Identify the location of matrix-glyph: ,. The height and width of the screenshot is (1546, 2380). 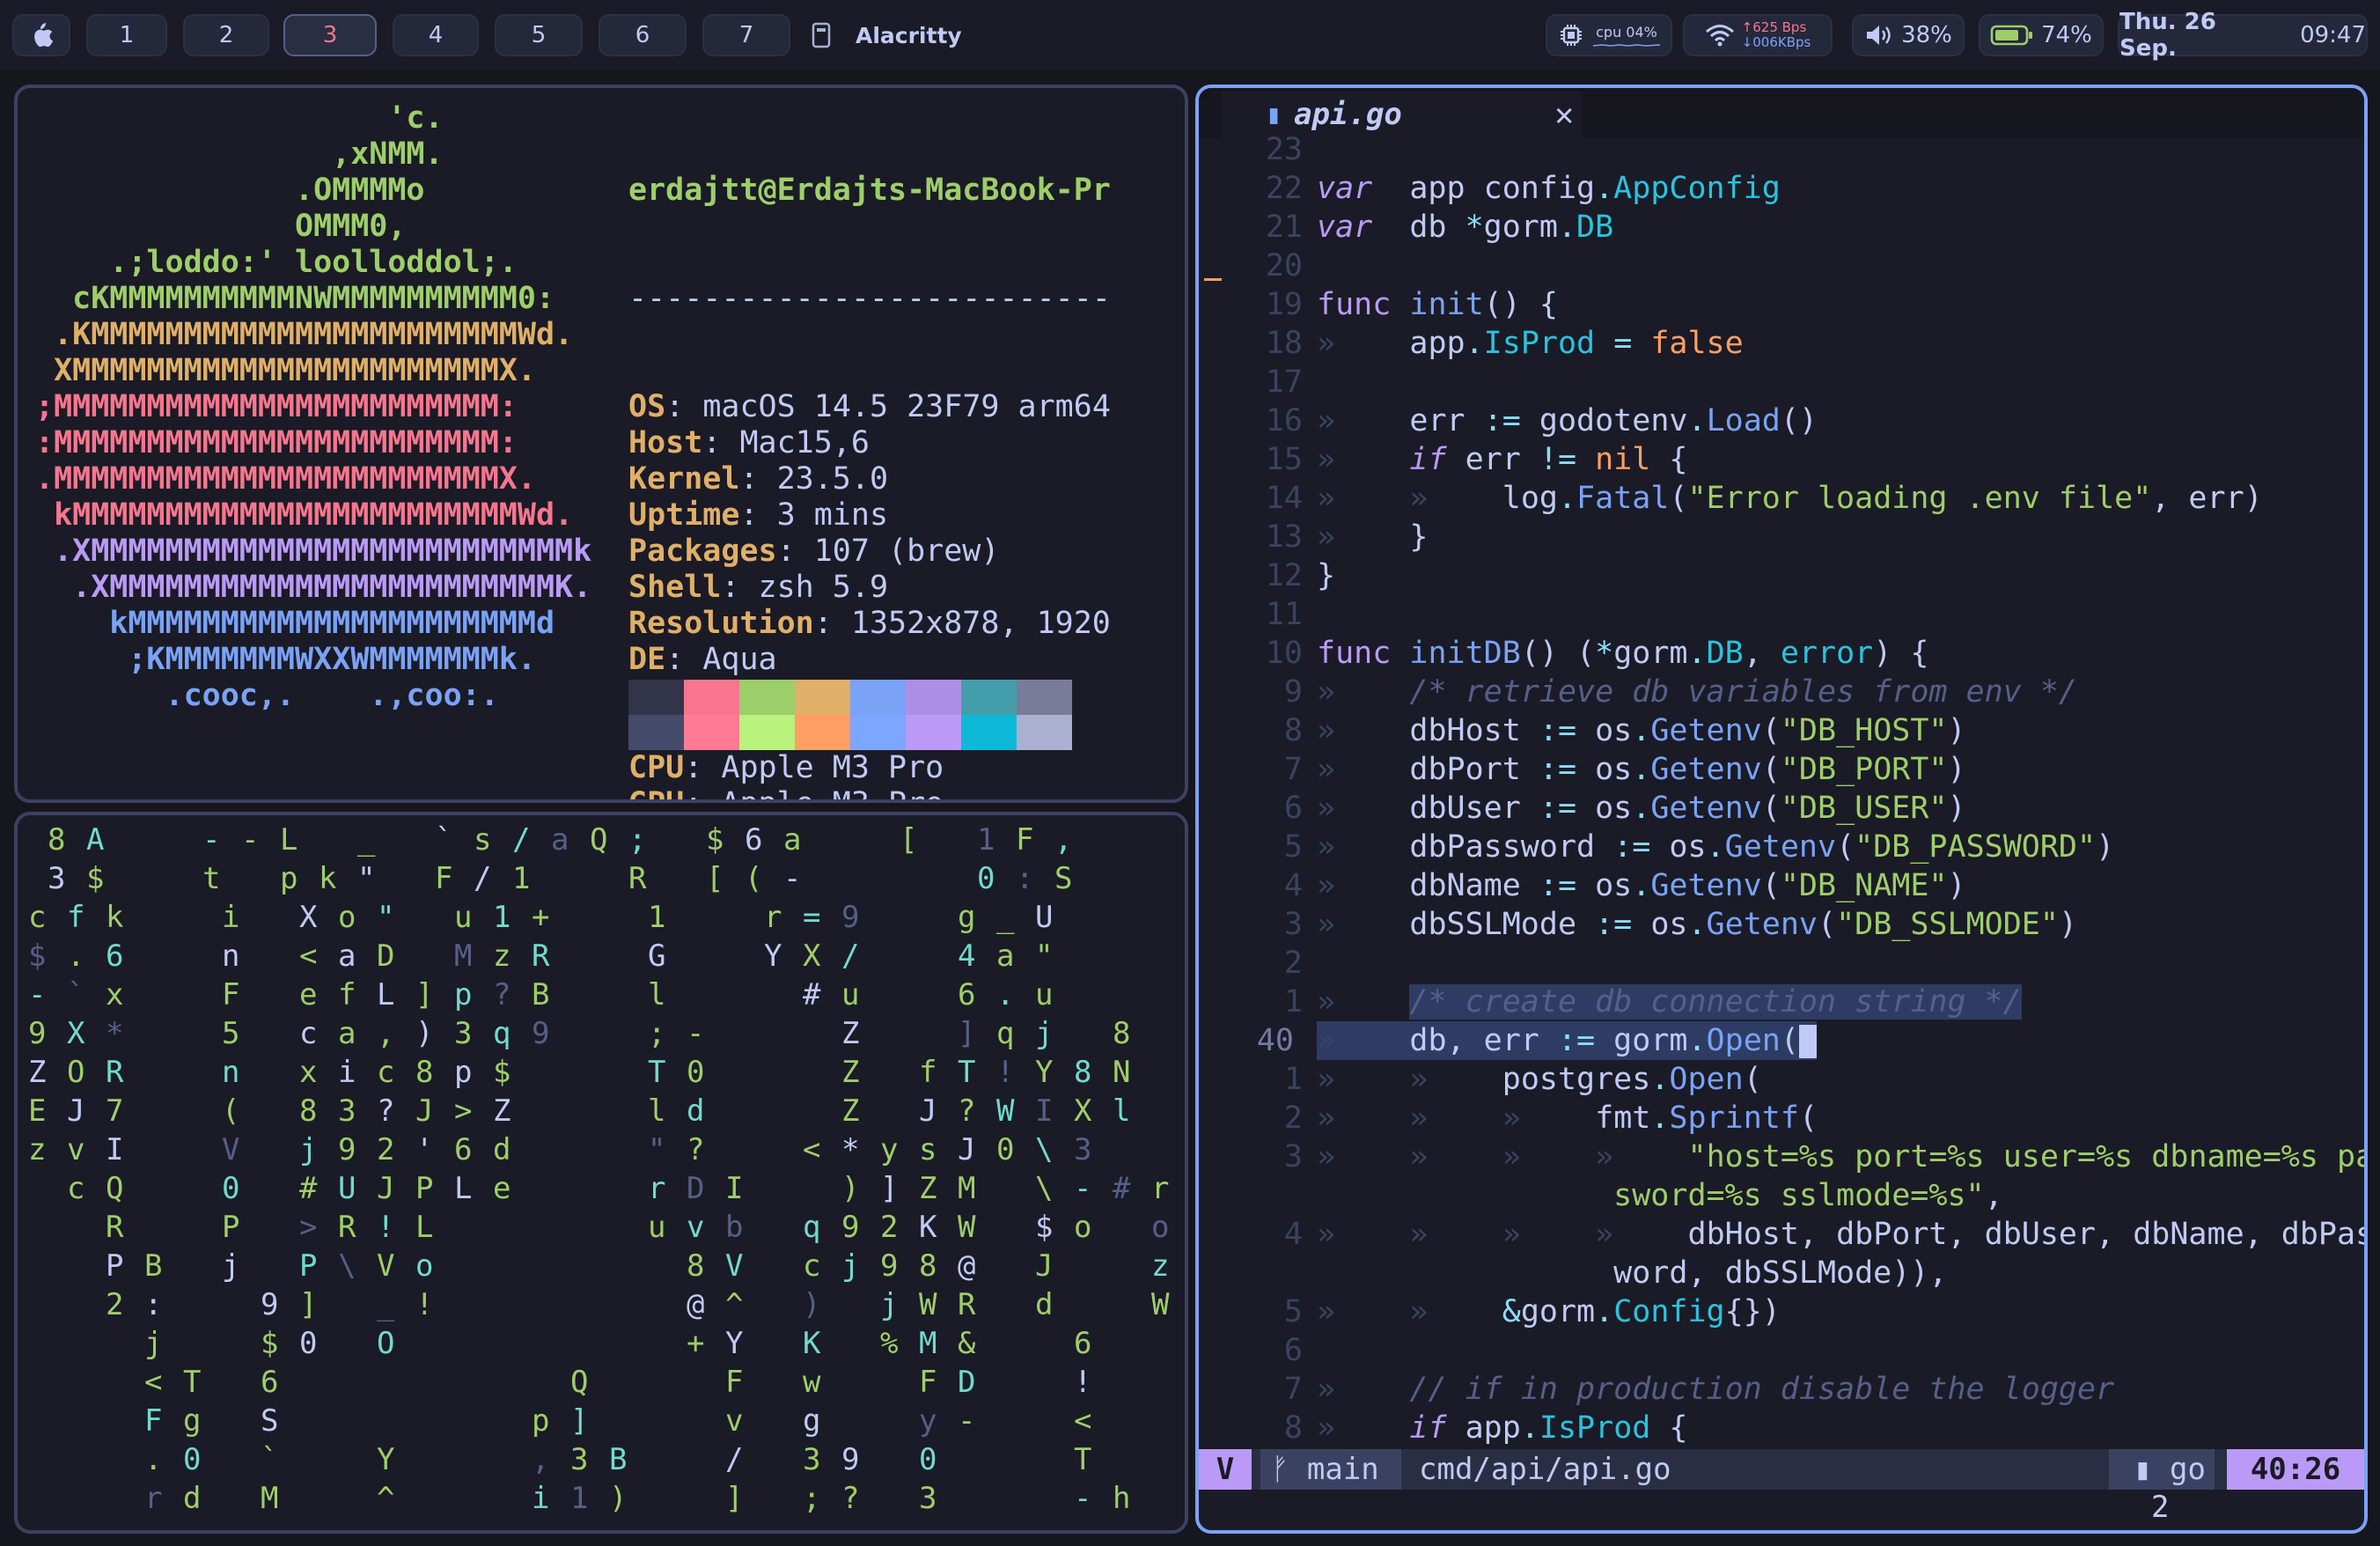
(386, 1033).